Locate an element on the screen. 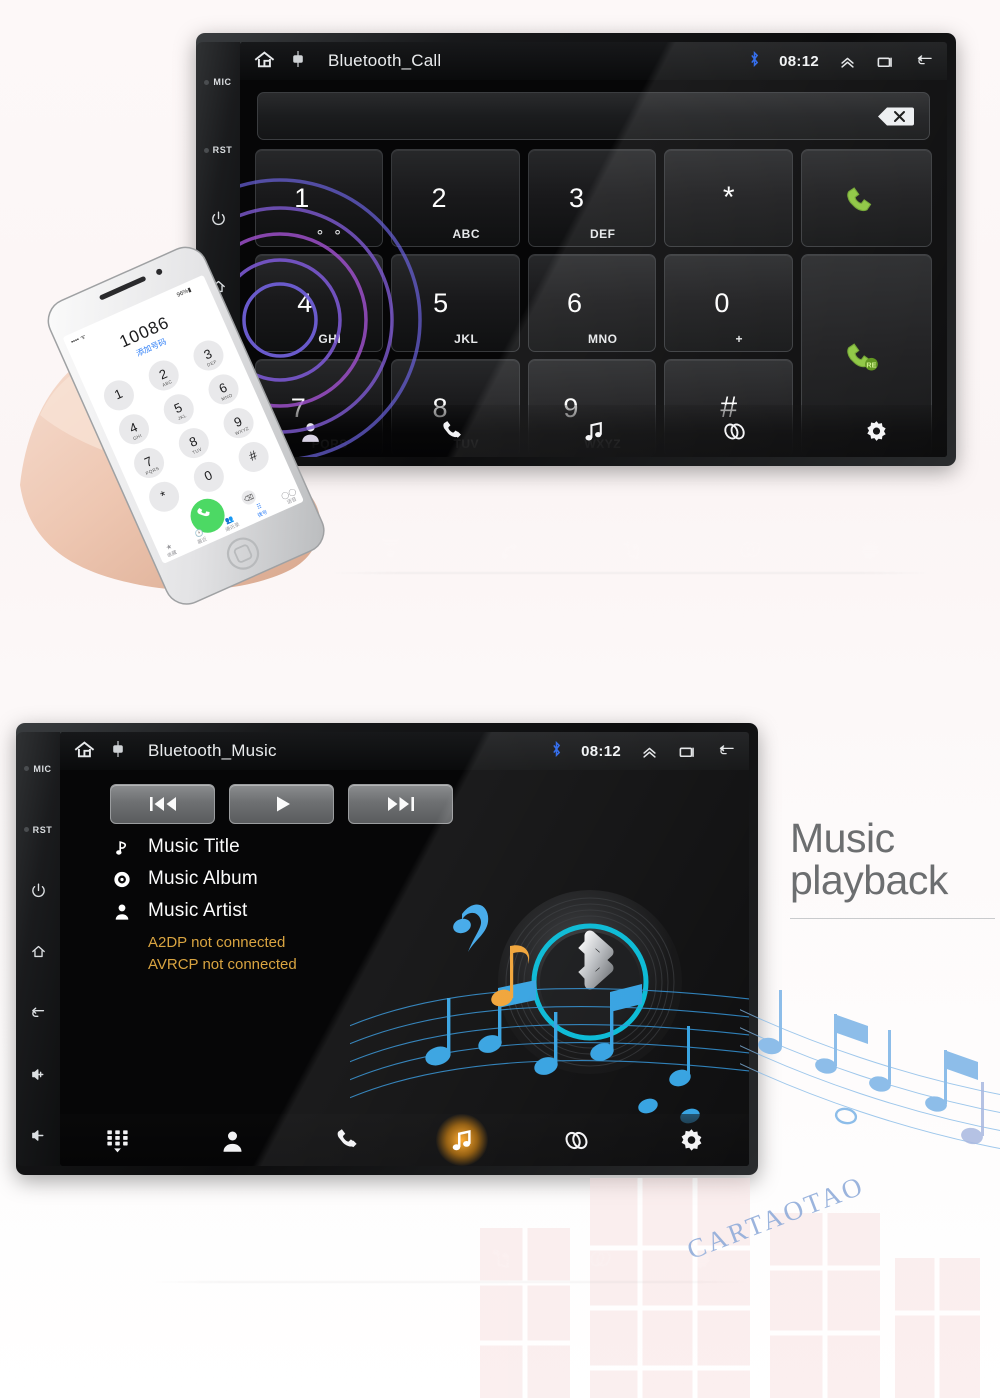 Image resolution: width=1000 pixels, height=1398 pixels. key-5: 5 JKL is located at coordinates (455, 303).